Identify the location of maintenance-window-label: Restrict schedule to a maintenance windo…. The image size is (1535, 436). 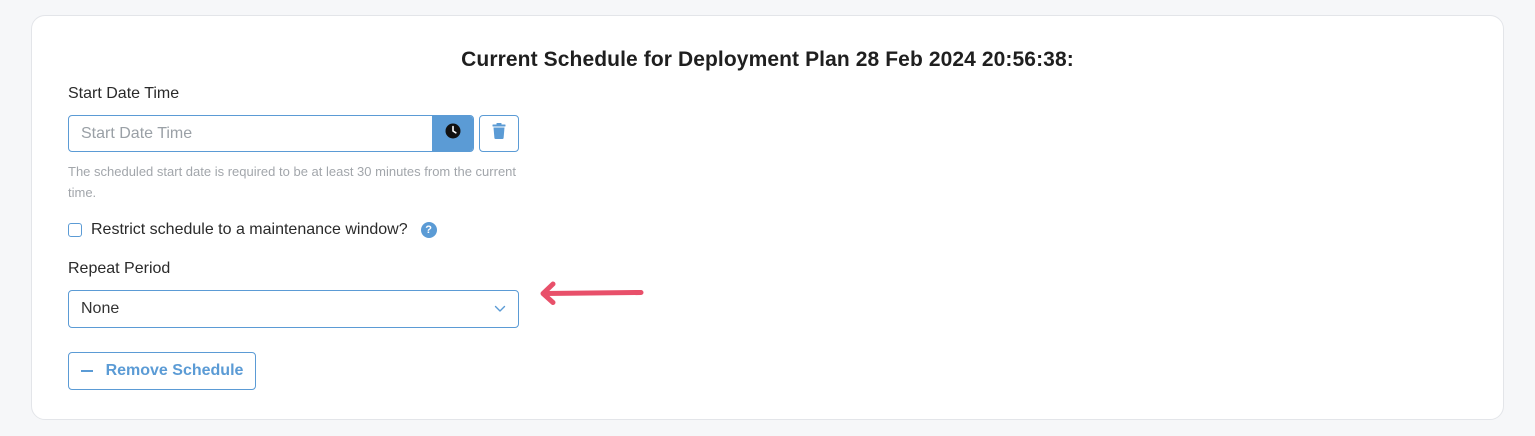
(249, 230).